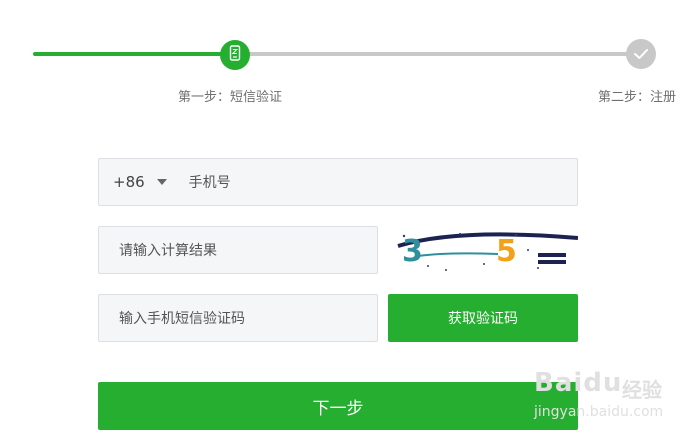  What do you see at coordinates (135, 54) in the screenshot?
I see `progress-track-completed` at bounding box center [135, 54].